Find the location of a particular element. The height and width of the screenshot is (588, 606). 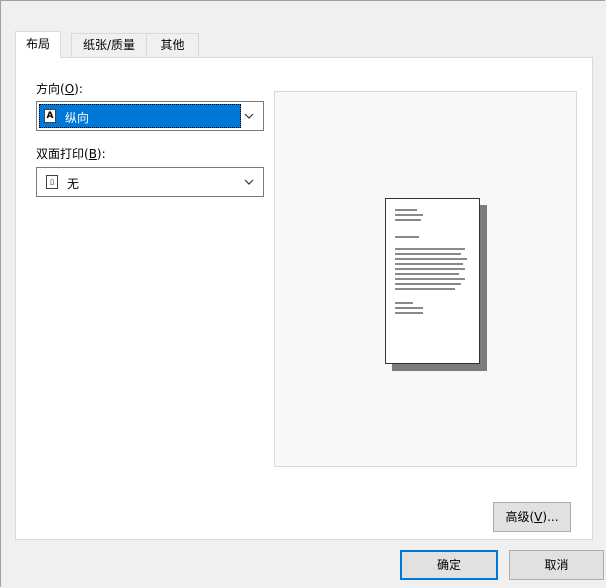

tab-layout: 布局 is located at coordinates (38, 44).